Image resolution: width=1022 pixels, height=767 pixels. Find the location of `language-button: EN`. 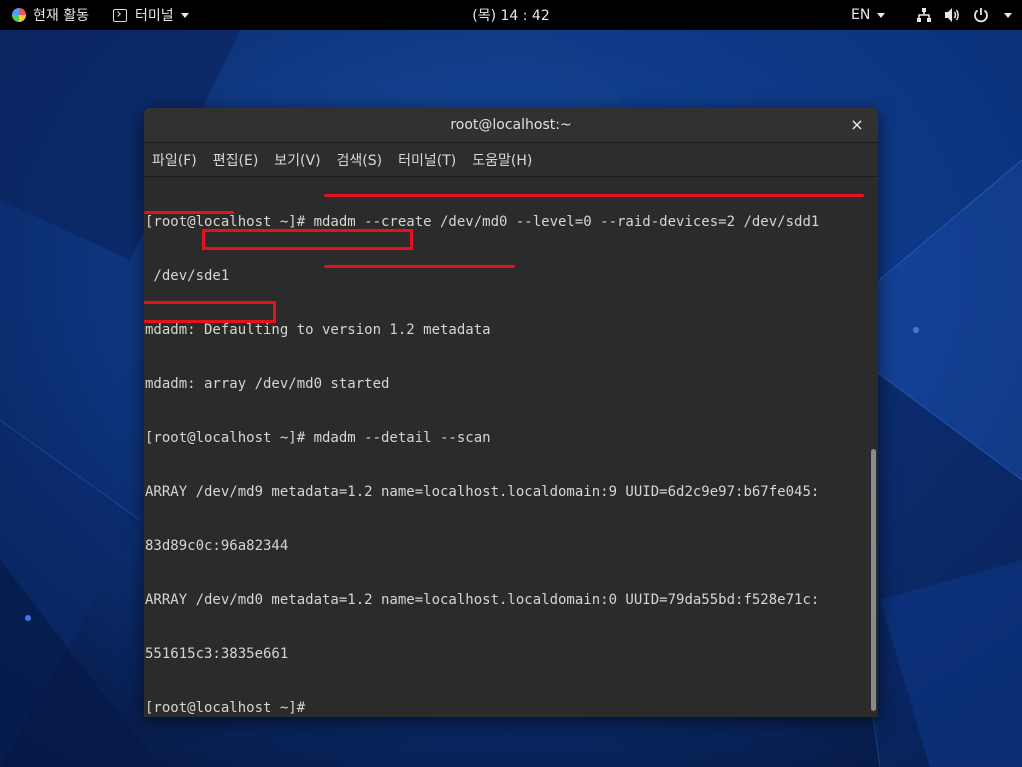

language-button: EN is located at coordinates (868, 15).